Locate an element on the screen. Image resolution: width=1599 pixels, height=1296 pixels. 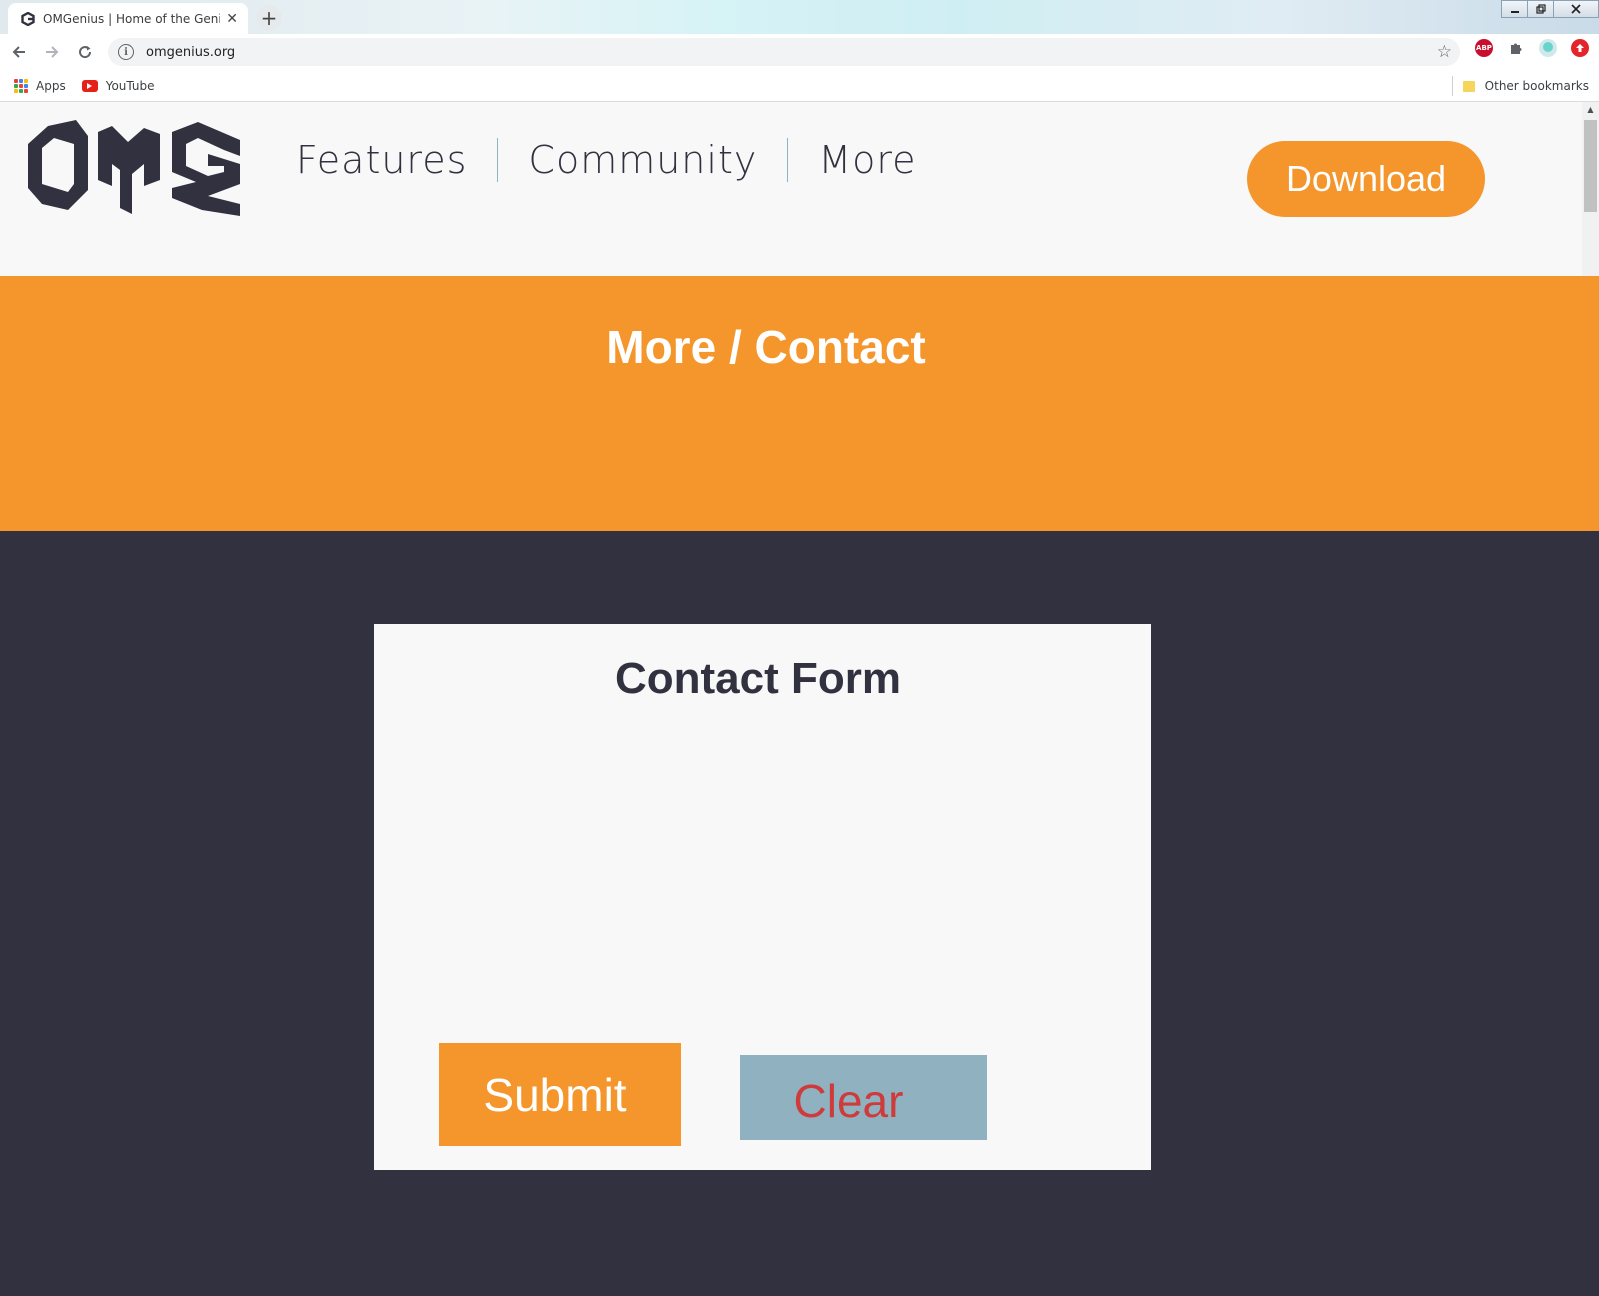
download-button: Download is located at coordinates (1366, 179).